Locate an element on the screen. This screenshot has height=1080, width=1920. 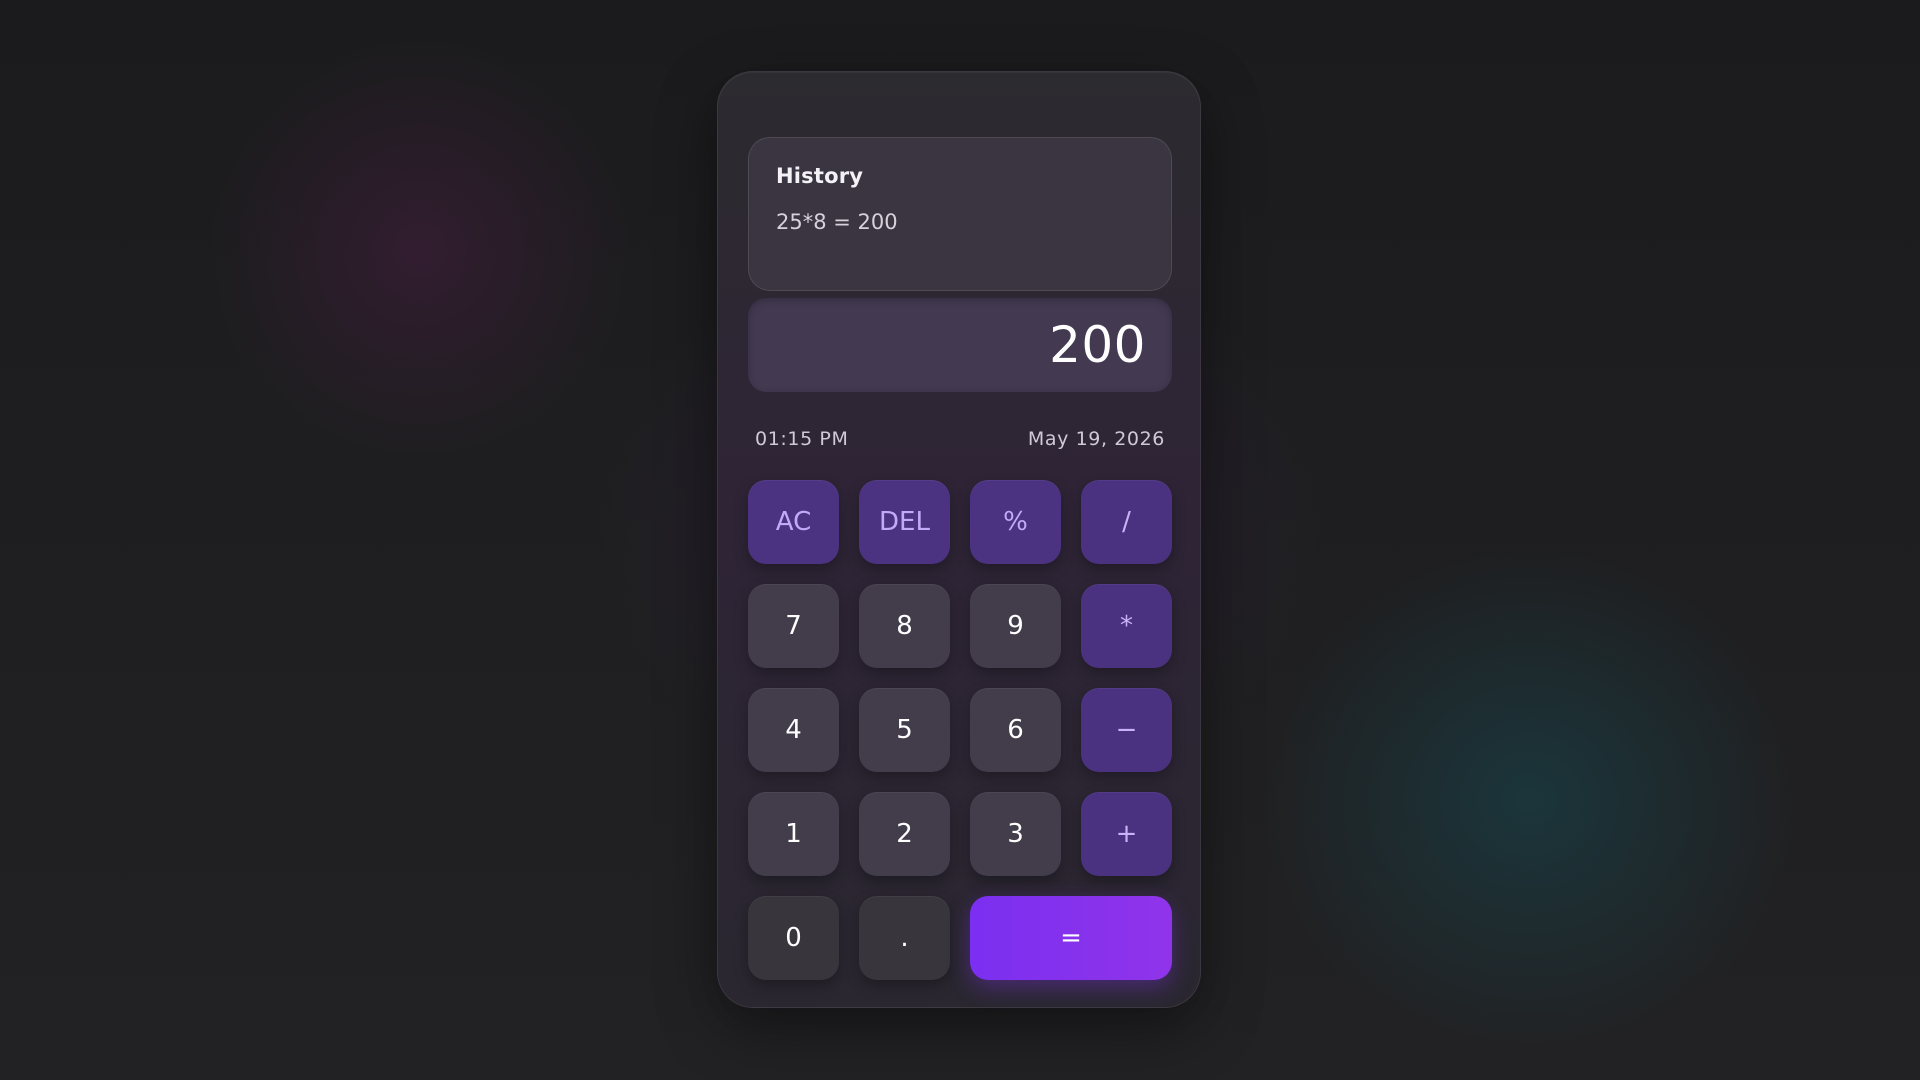
percent-button: % is located at coordinates (1015, 522).